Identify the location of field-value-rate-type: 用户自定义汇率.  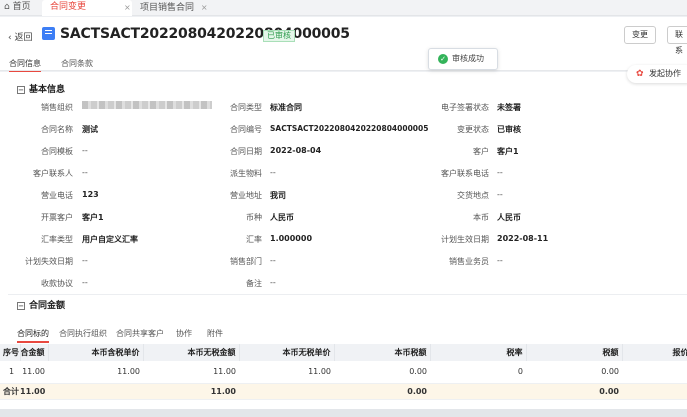
(110, 239).